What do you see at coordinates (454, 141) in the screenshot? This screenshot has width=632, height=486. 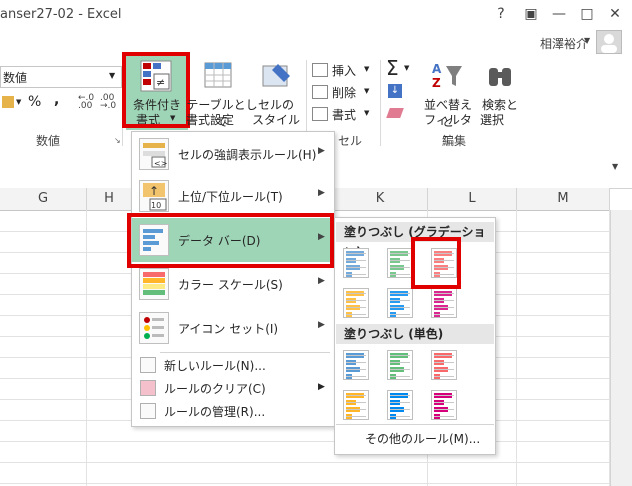 I see `editing-group-label: 編集` at bounding box center [454, 141].